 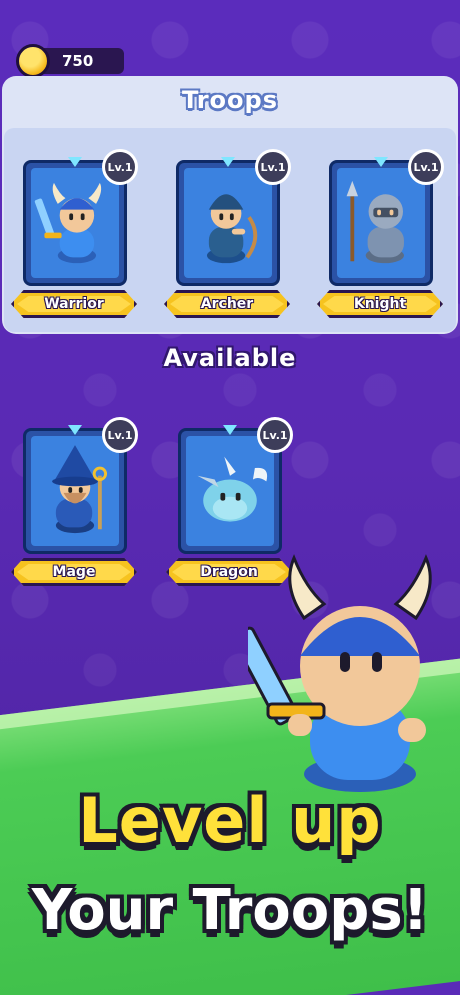 What do you see at coordinates (230, 358) in the screenshot?
I see `available-title: Available` at bounding box center [230, 358].